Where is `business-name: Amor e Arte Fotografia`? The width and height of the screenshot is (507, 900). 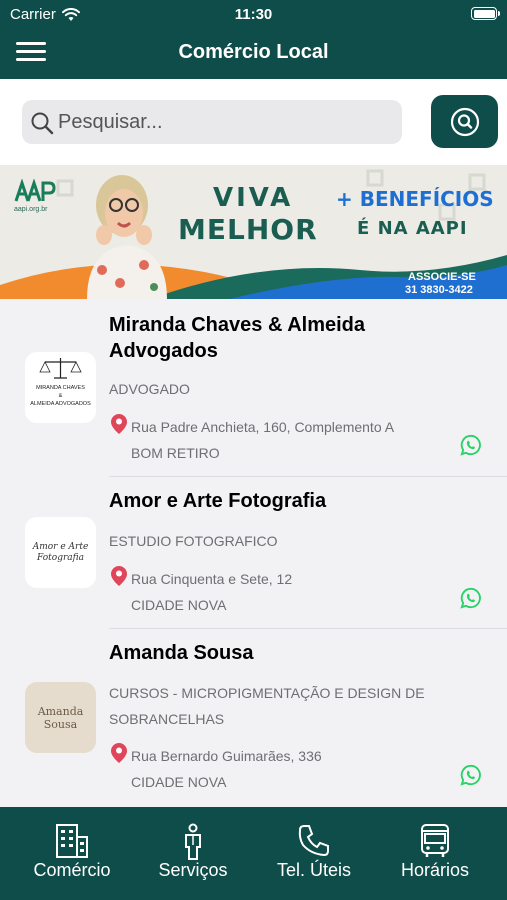 business-name: Amor e Arte Fotografia is located at coordinates (218, 501).